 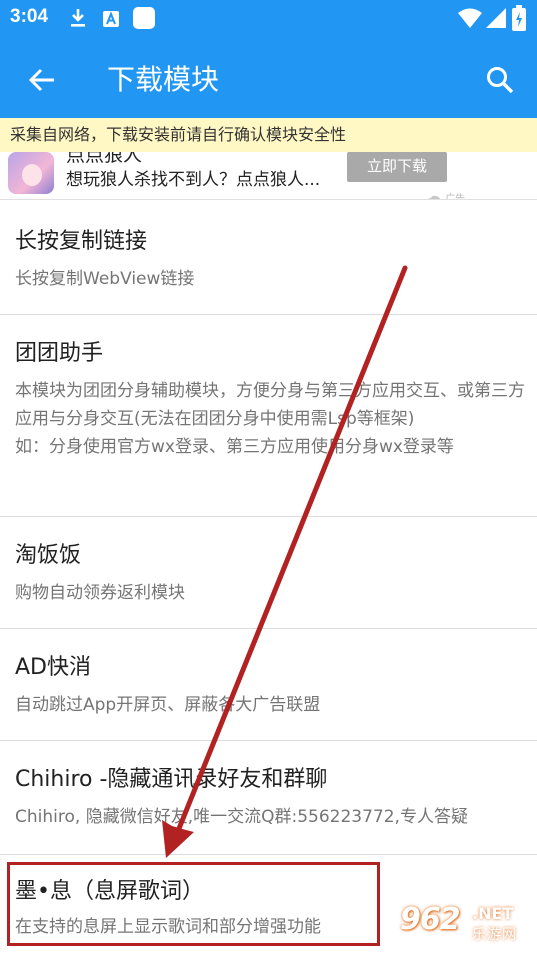 I want to click on module-item: 长按复制链接 长按复制WebView链接, so click(x=268, y=258).